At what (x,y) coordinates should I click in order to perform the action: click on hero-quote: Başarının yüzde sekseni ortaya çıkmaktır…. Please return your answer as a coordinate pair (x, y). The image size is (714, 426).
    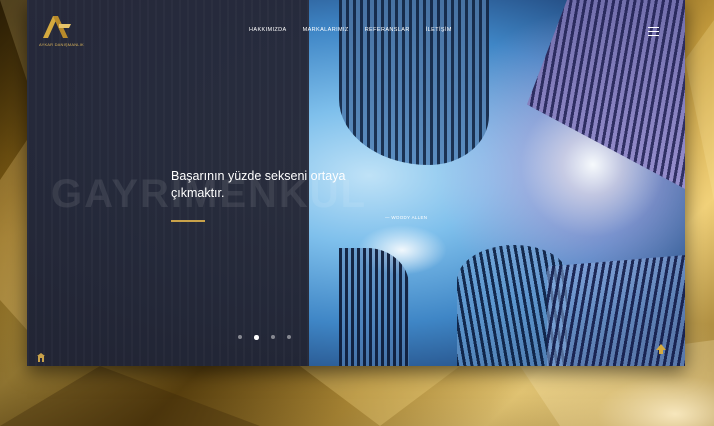
    Looking at the image, I should click on (258, 184).